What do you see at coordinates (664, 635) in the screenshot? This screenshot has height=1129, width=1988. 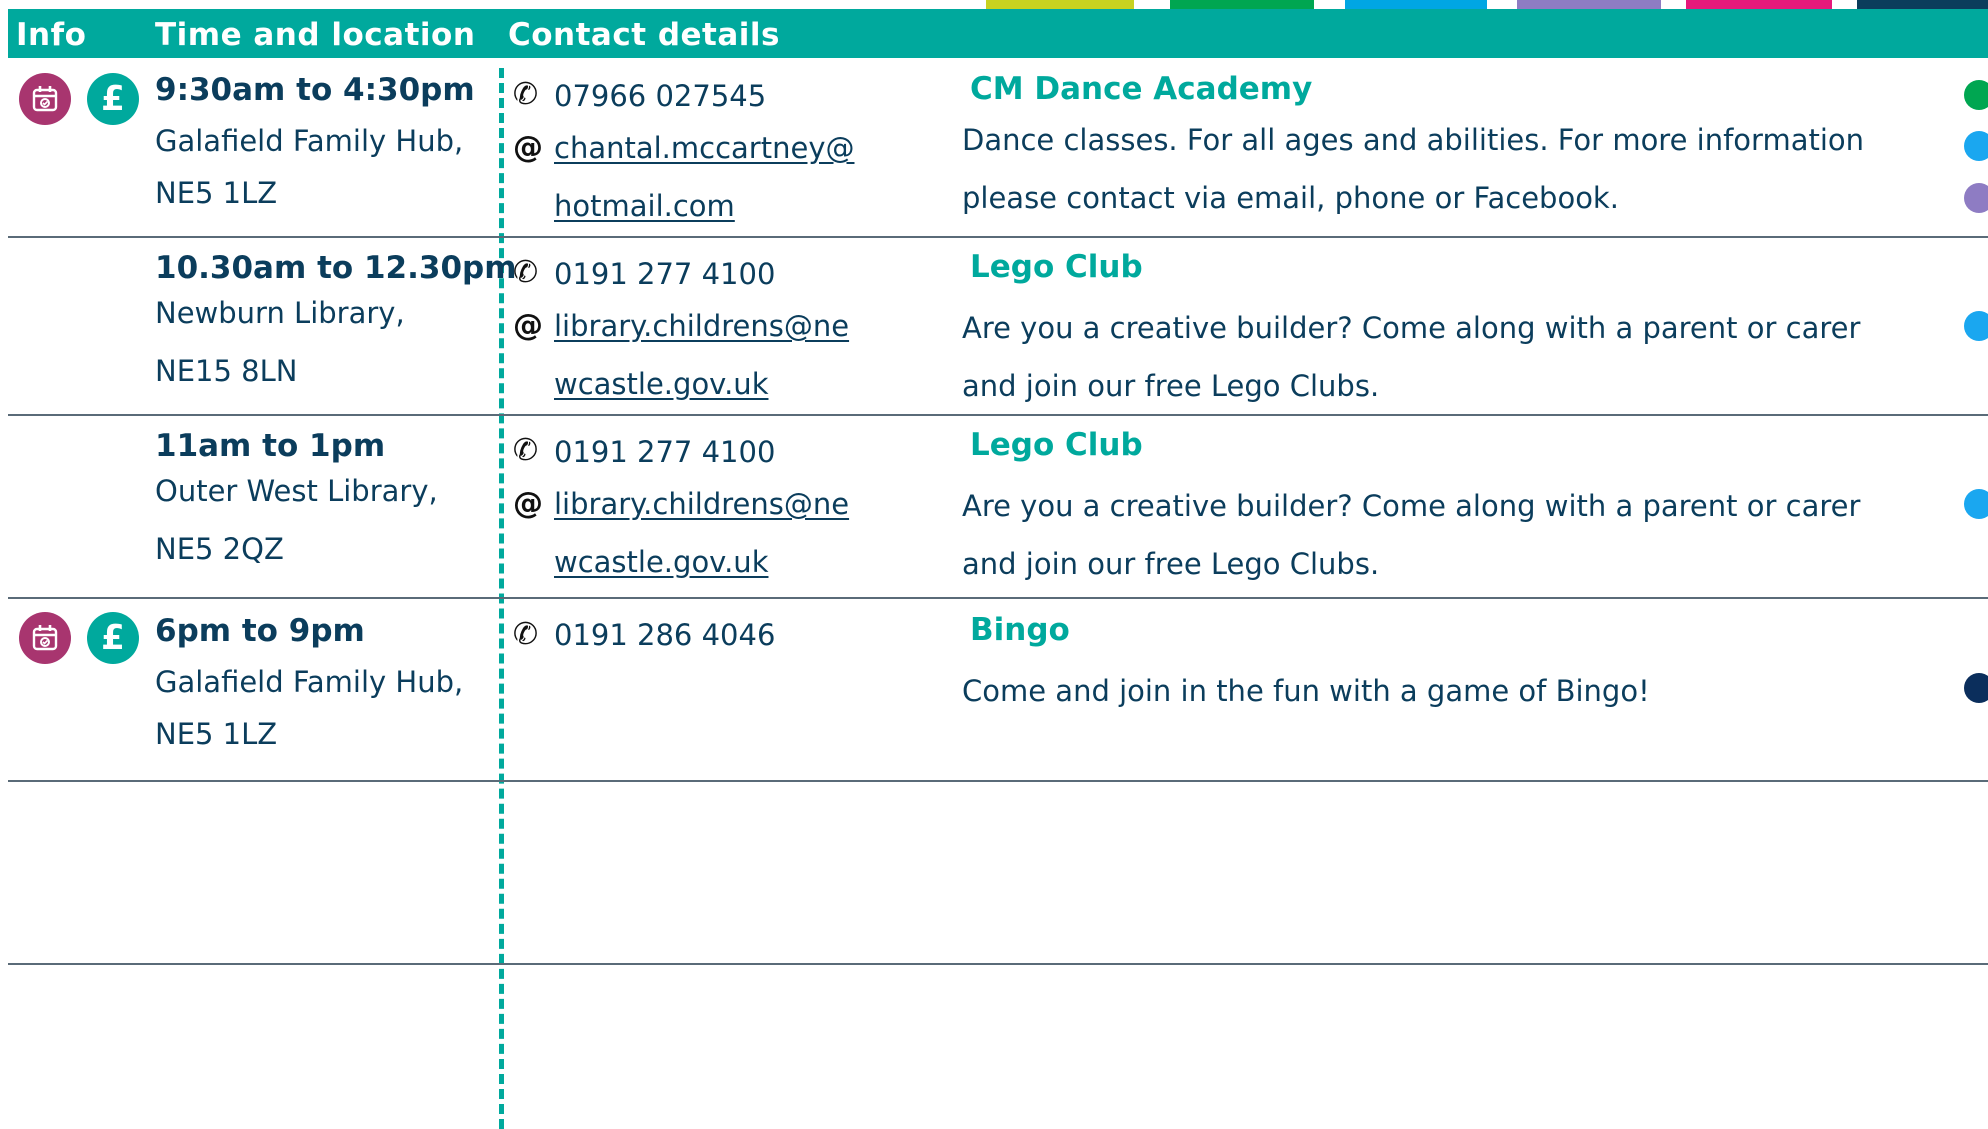 I see `phone-number: 0191 286 4046` at bounding box center [664, 635].